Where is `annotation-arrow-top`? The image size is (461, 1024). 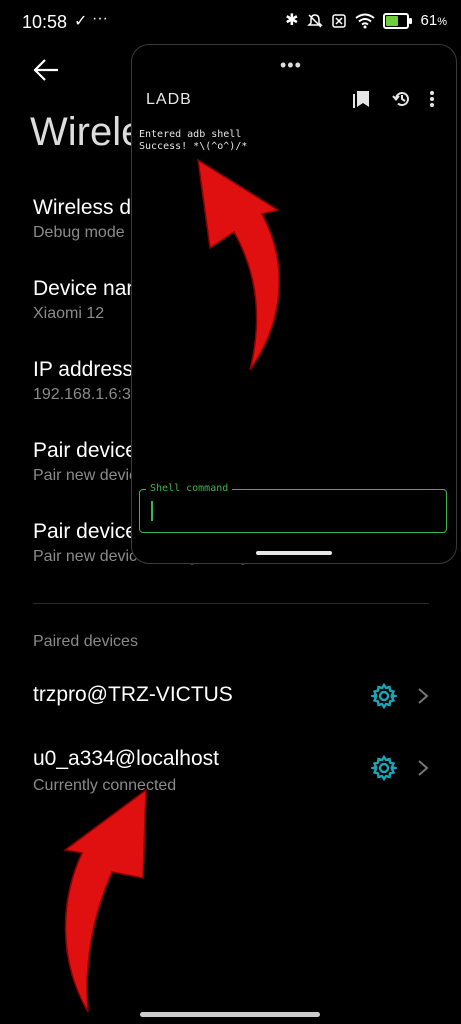 annotation-arrow-top is located at coordinates (238, 264).